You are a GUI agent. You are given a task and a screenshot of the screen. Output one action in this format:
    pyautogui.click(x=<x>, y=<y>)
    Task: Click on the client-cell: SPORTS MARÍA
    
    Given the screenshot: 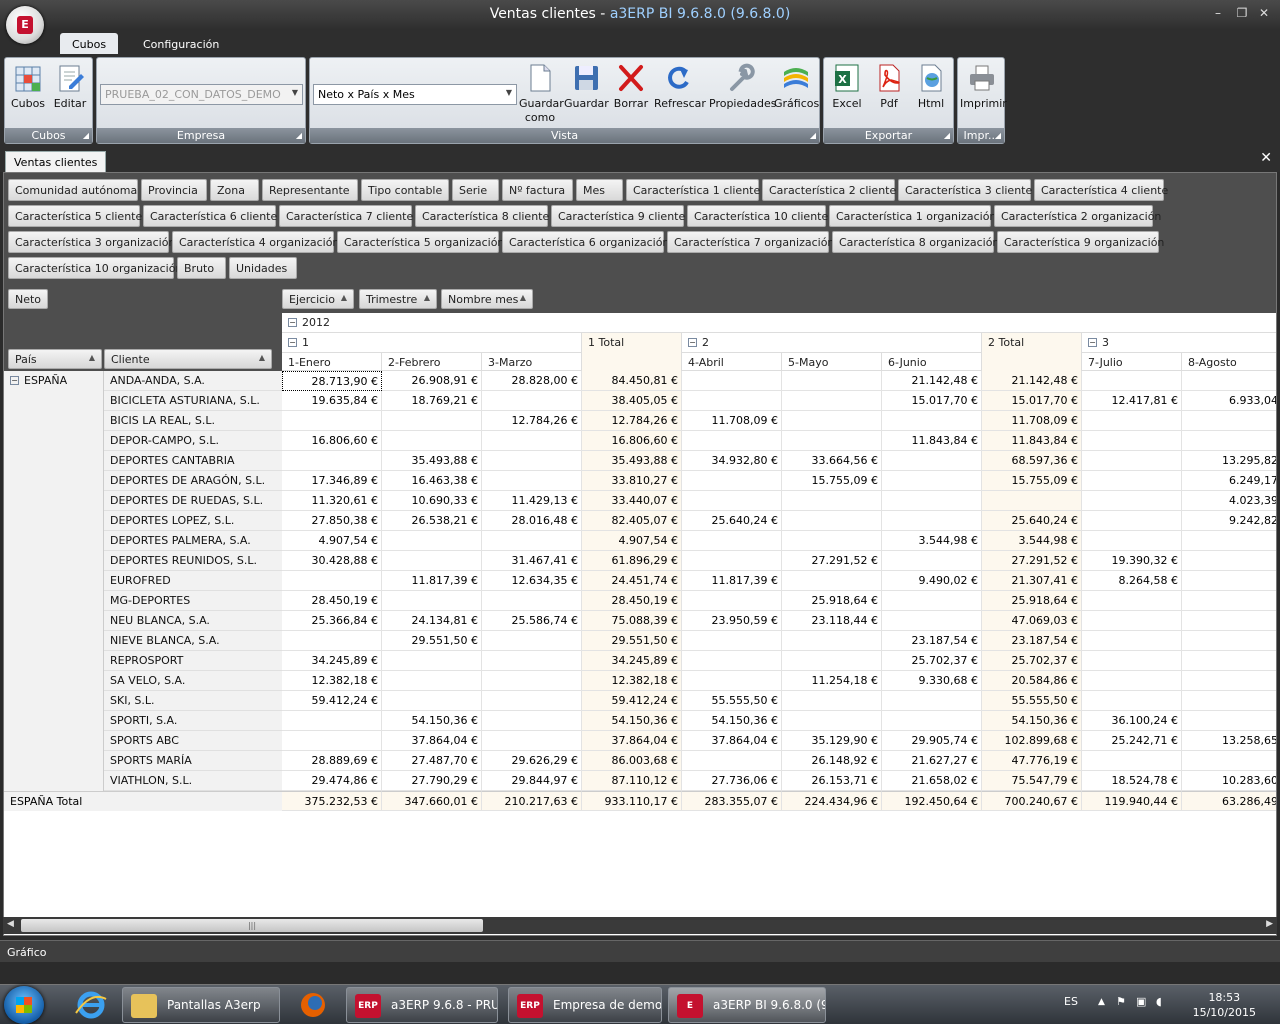 What is the action you would take?
    pyautogui.click(x=193, y=761)
    